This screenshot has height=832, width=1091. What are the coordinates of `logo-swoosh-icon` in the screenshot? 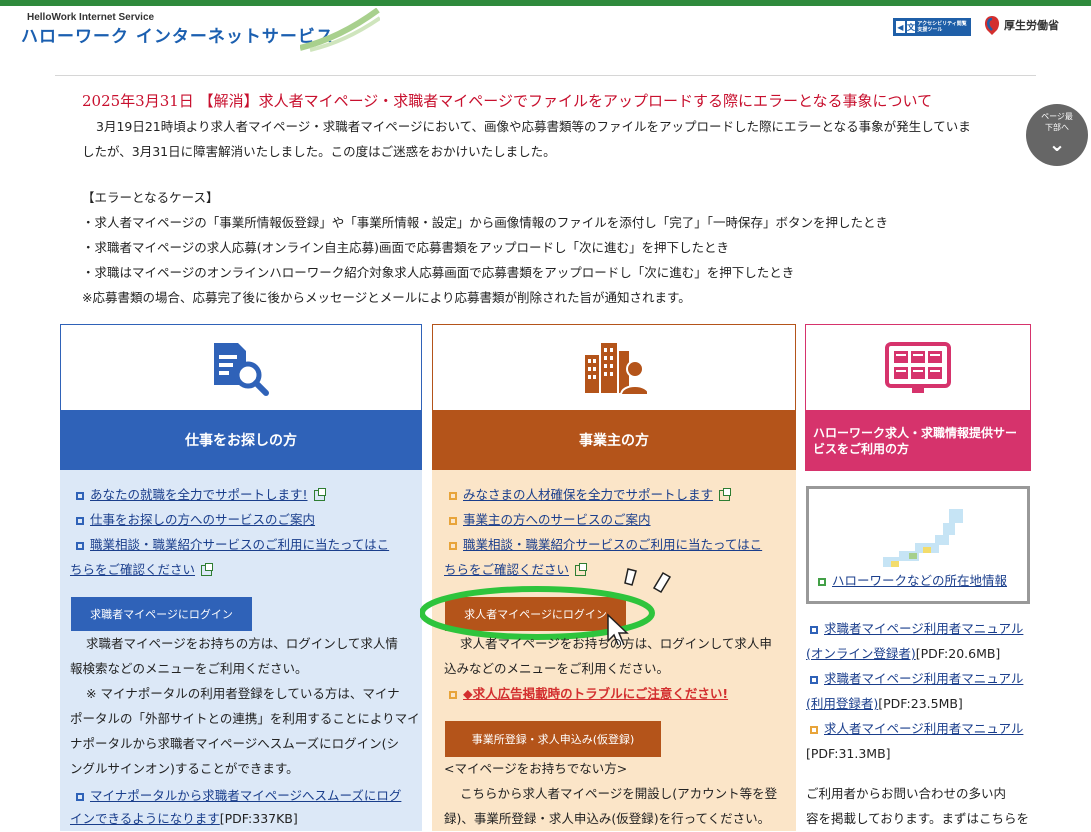 It's located at (340, 30).